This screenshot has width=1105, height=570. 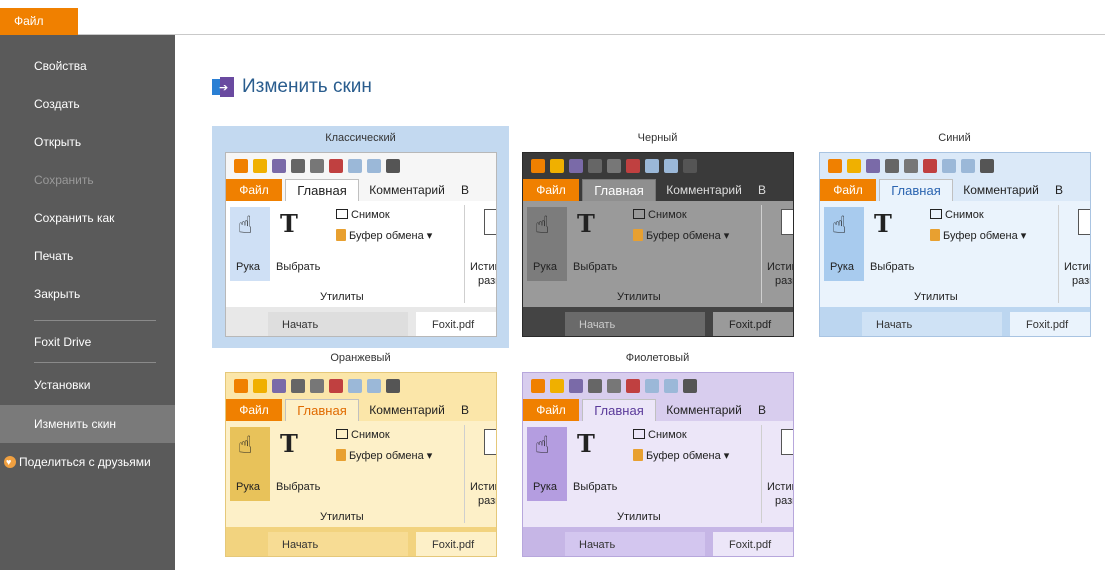 I want to click on sidebar-item-change-skin: Изменить скин, so click(x=87, y=424).